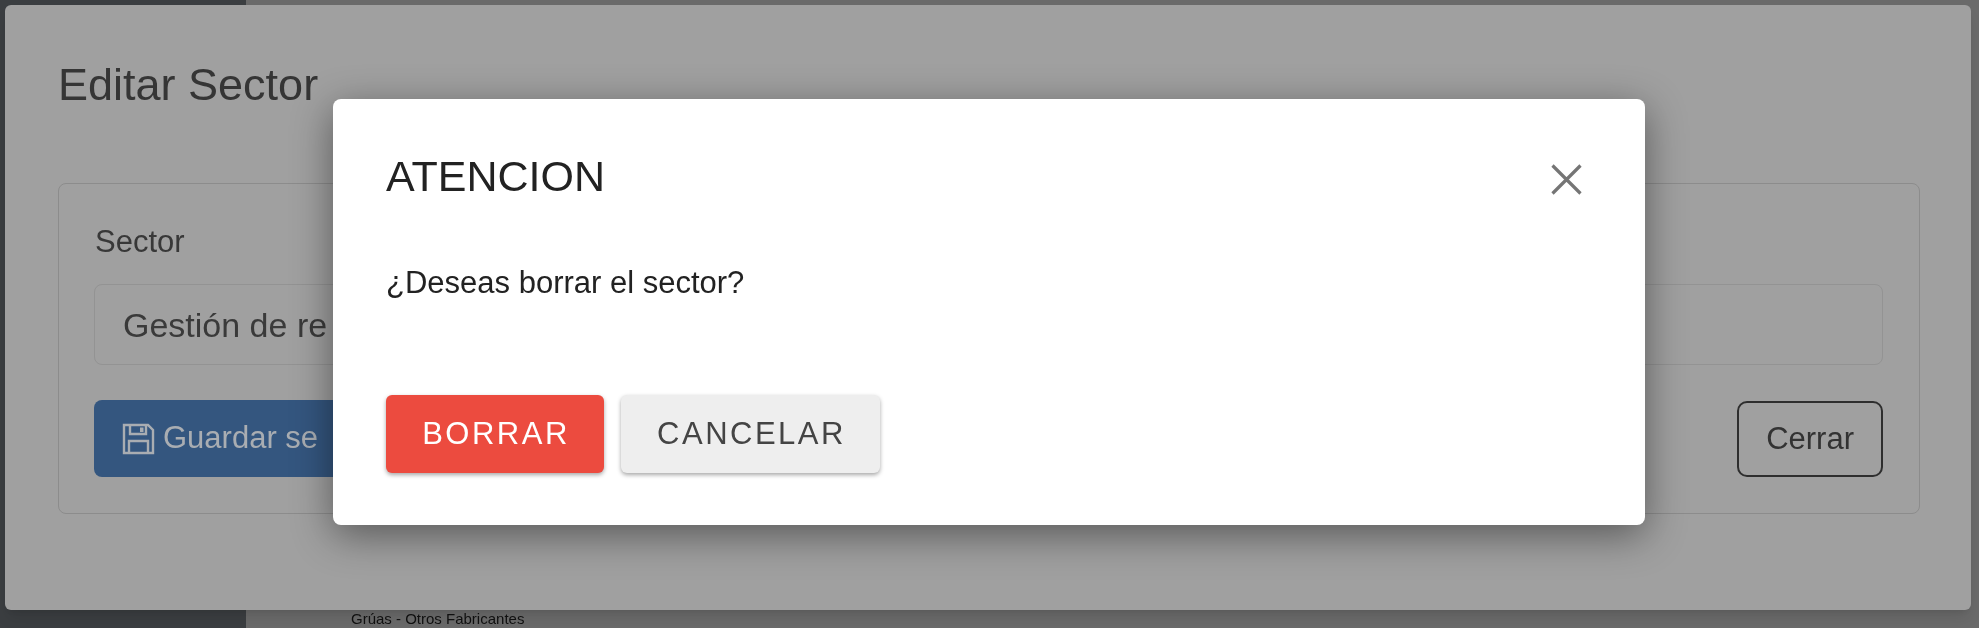 The image size is (1979, 628). What do you see at coordinates (188, 84) in the screenshot?
I see `modal-title: Editar Sector` at bounding box center [188, 84].